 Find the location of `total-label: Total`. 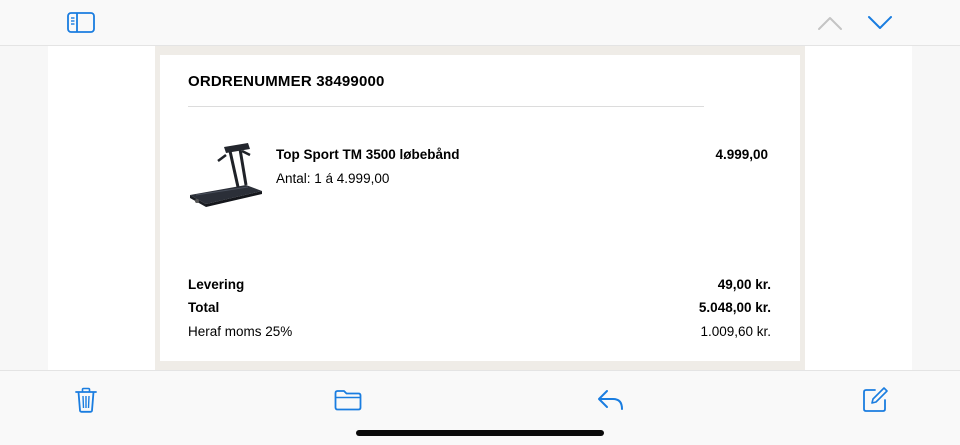

total-label: Total is located at coordinates (204, 307).